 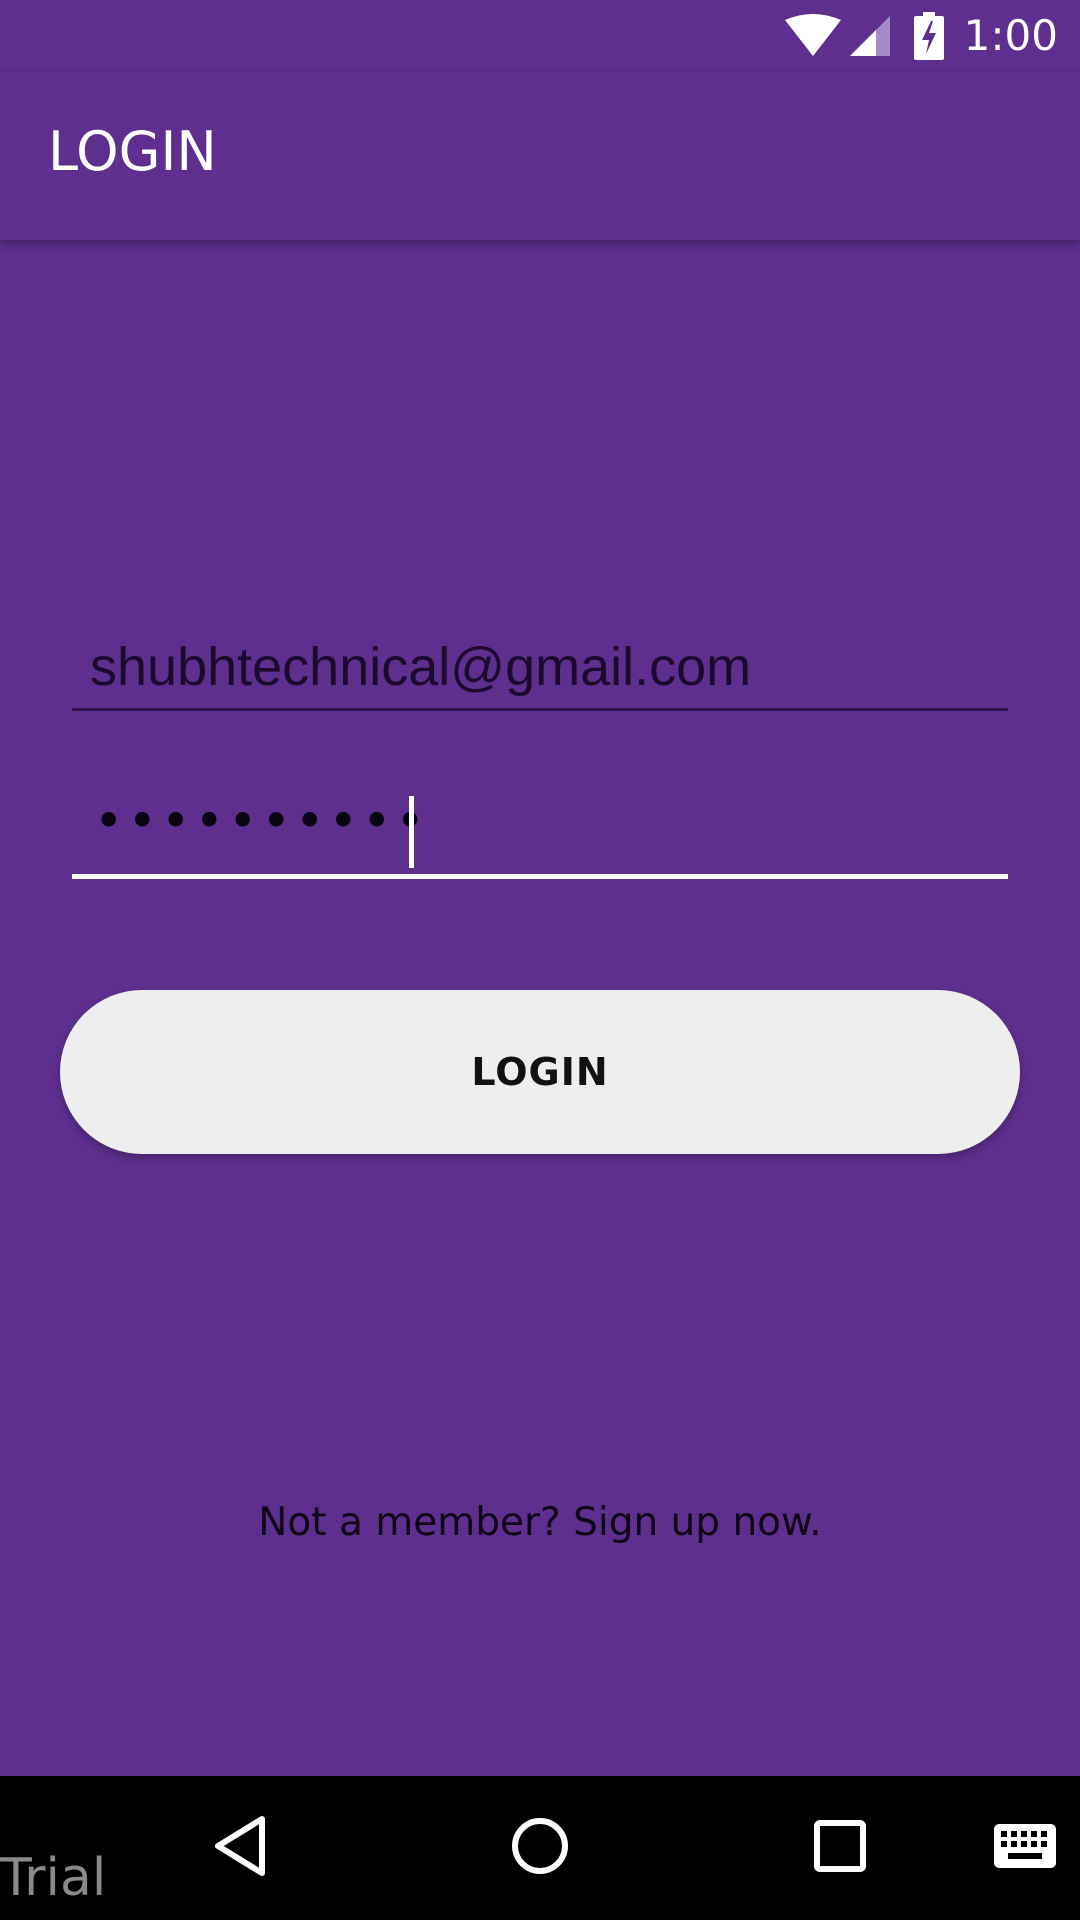 What do you see at coordinates (540, 156) in the screenshot?
I see `app-bar: LOGIN` at bounding box center [540, 156].